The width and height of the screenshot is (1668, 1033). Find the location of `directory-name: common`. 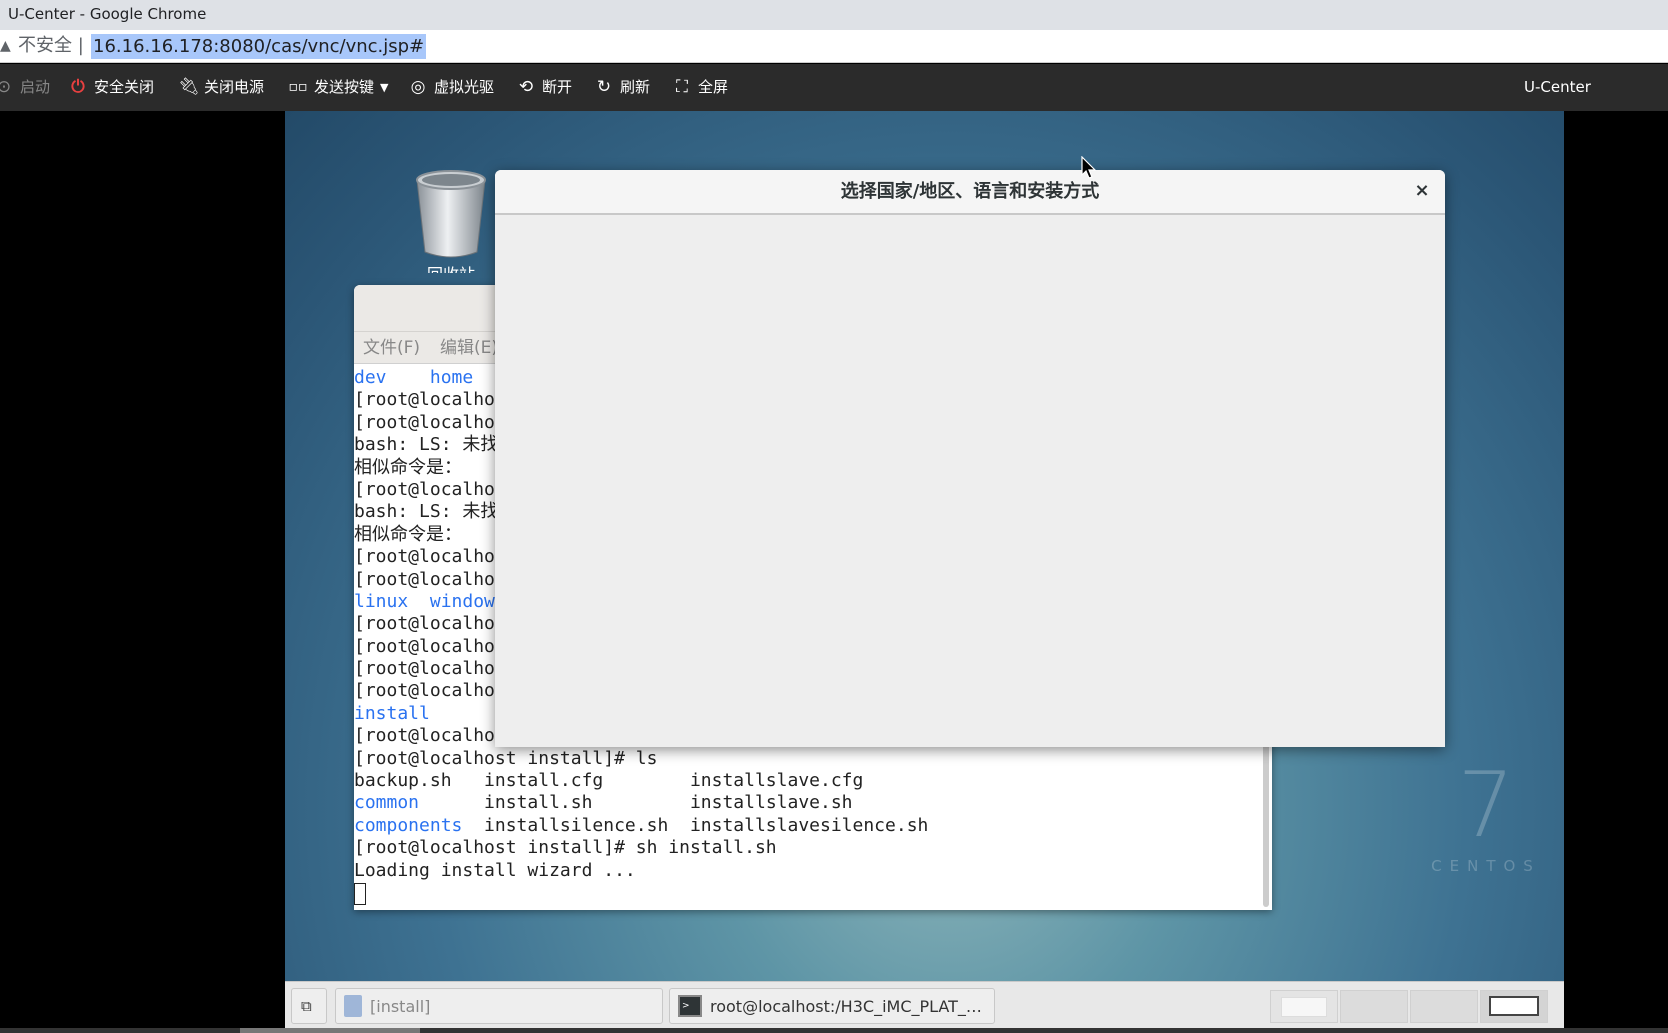

directory-name: common is located at coordinates (387, 803).